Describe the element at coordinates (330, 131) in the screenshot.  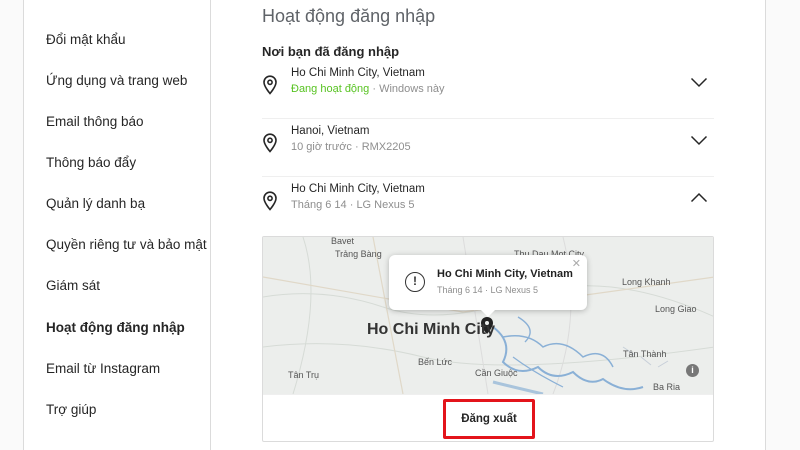
I see `login-location-city: Hanoi, Vietnam` at that location.